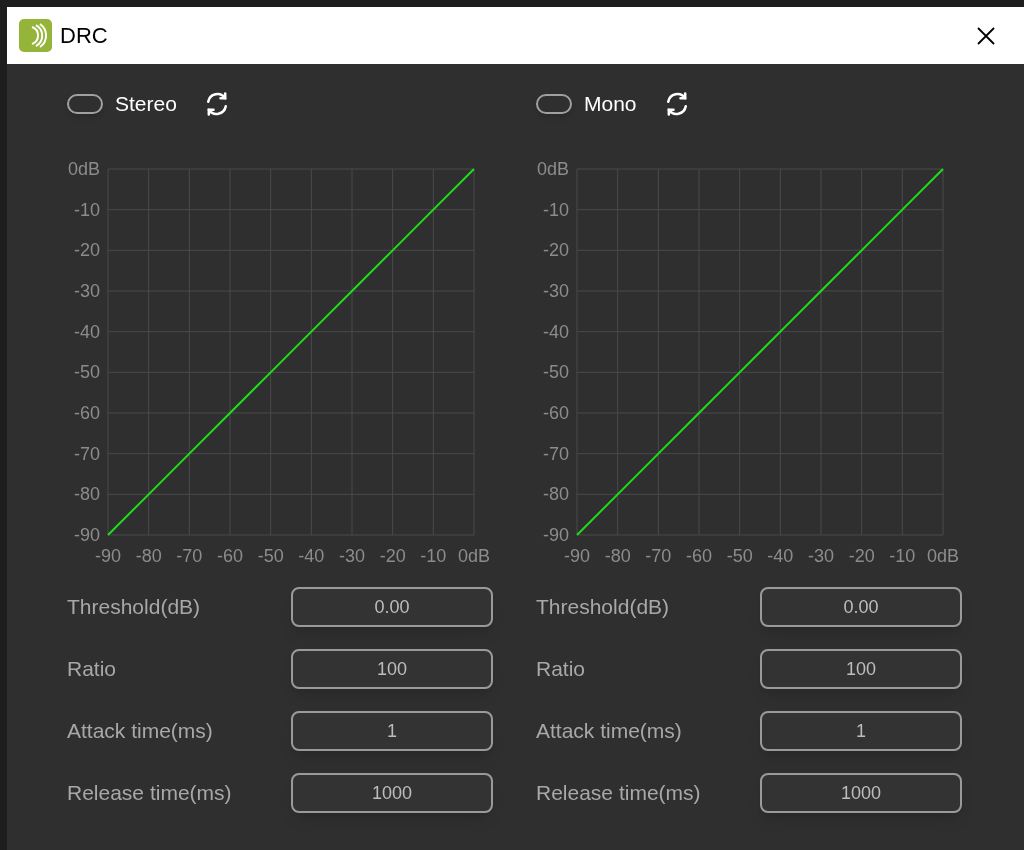 The width and height of the screenshot is (1024, 850). I want to click on app-logo-icon, so click(35, 35).